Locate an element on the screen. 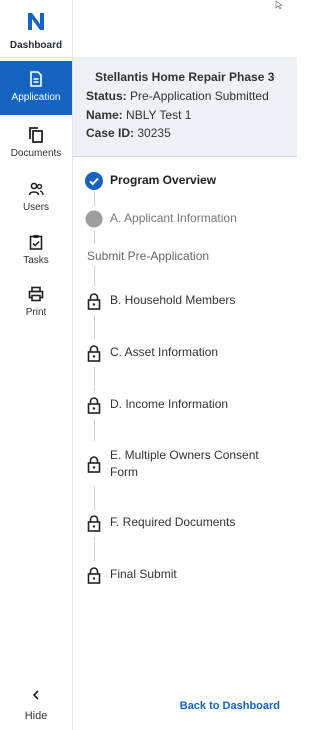  step-label: Final Submit is located at coordinates (143, 574).